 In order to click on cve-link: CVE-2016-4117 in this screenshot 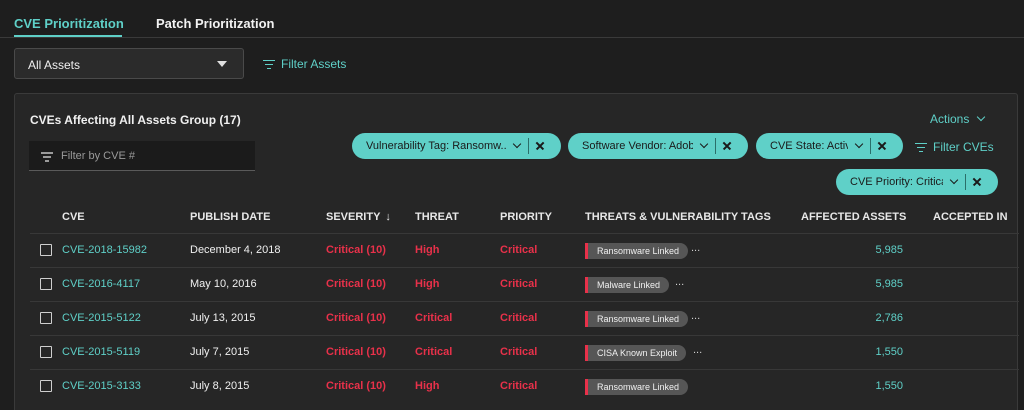, I will do `click(101, 284)`.